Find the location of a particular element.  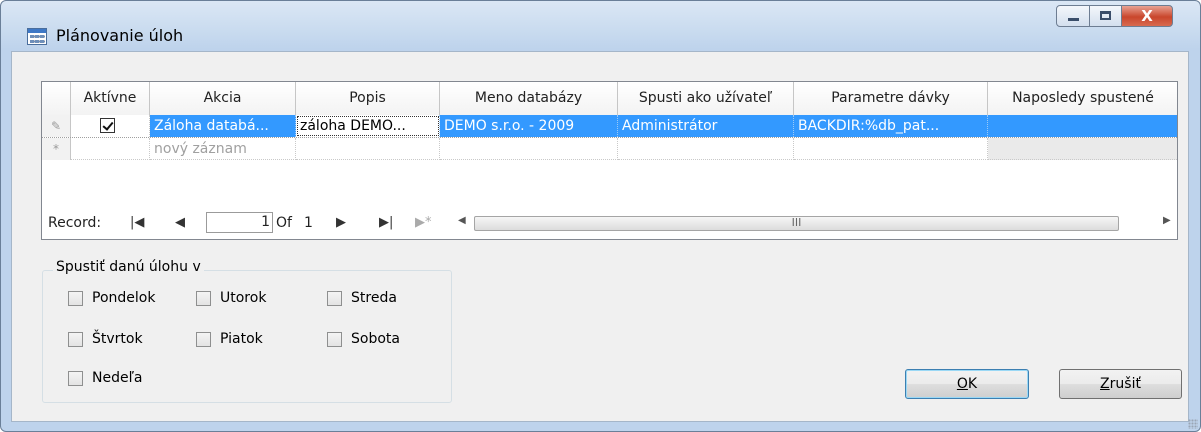

next-record-icon: ▶ is located at coordinates (341, 222).